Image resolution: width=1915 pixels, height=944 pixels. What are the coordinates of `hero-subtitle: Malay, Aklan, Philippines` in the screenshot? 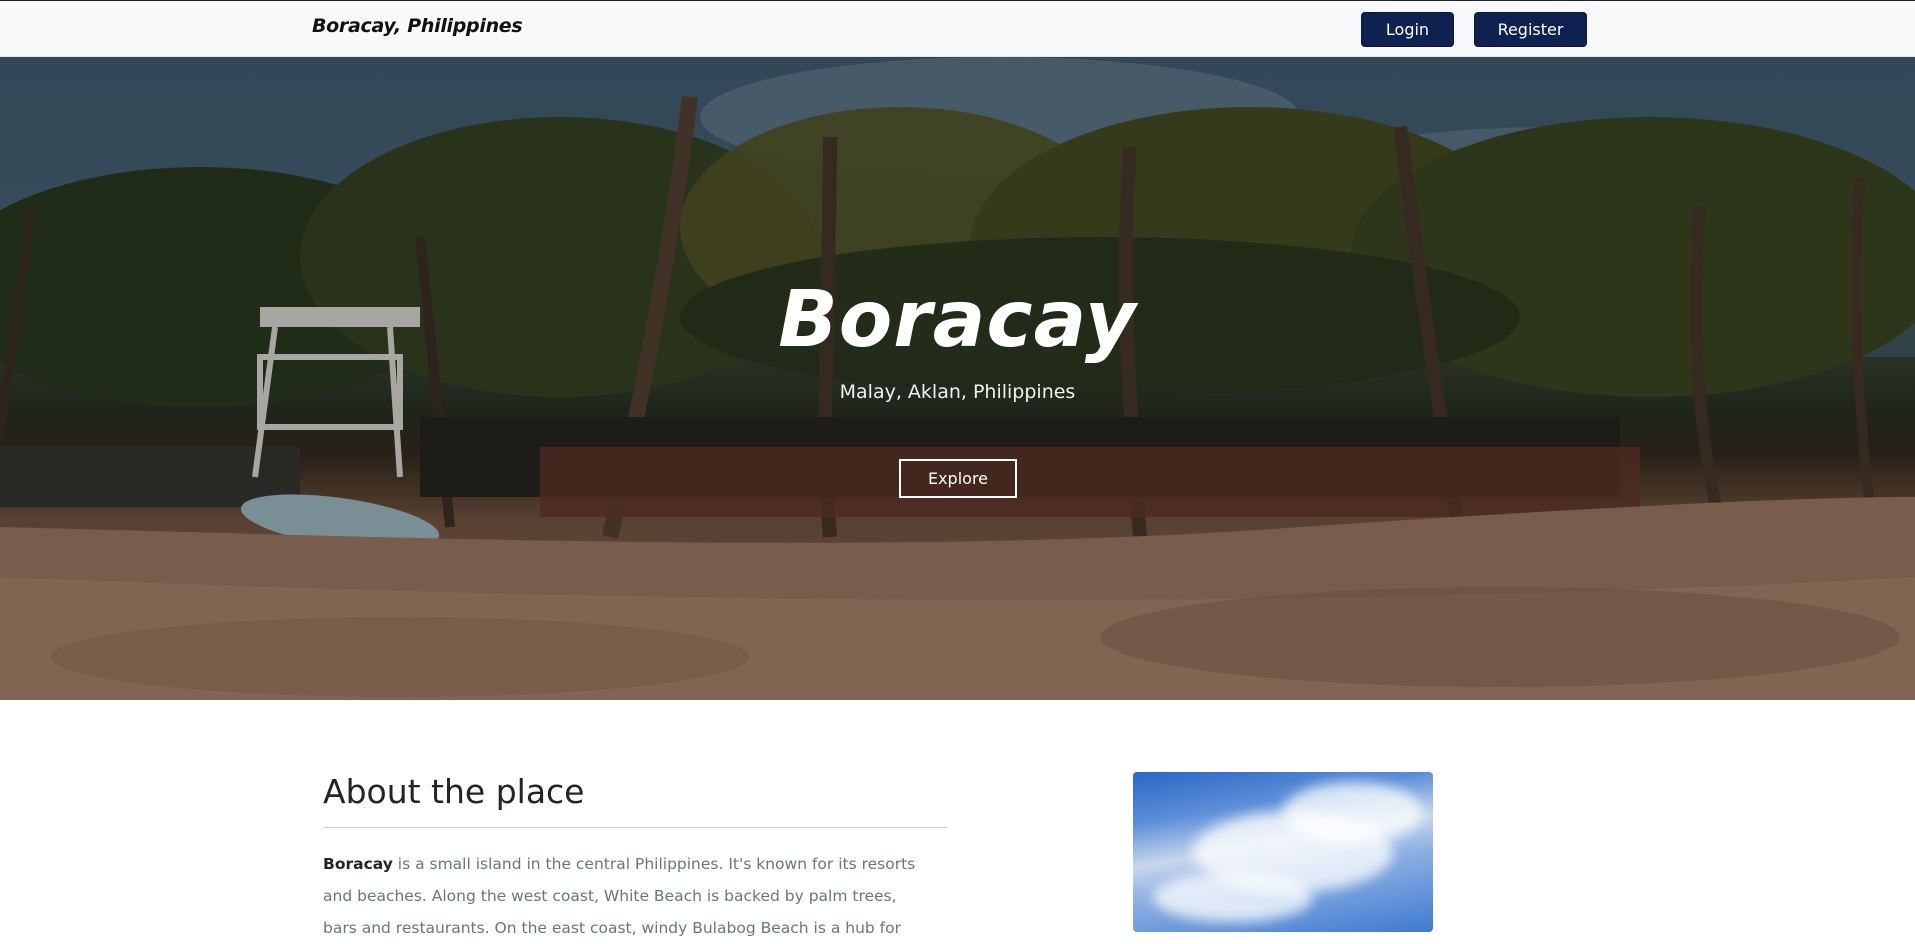 It's located at (957, 392).